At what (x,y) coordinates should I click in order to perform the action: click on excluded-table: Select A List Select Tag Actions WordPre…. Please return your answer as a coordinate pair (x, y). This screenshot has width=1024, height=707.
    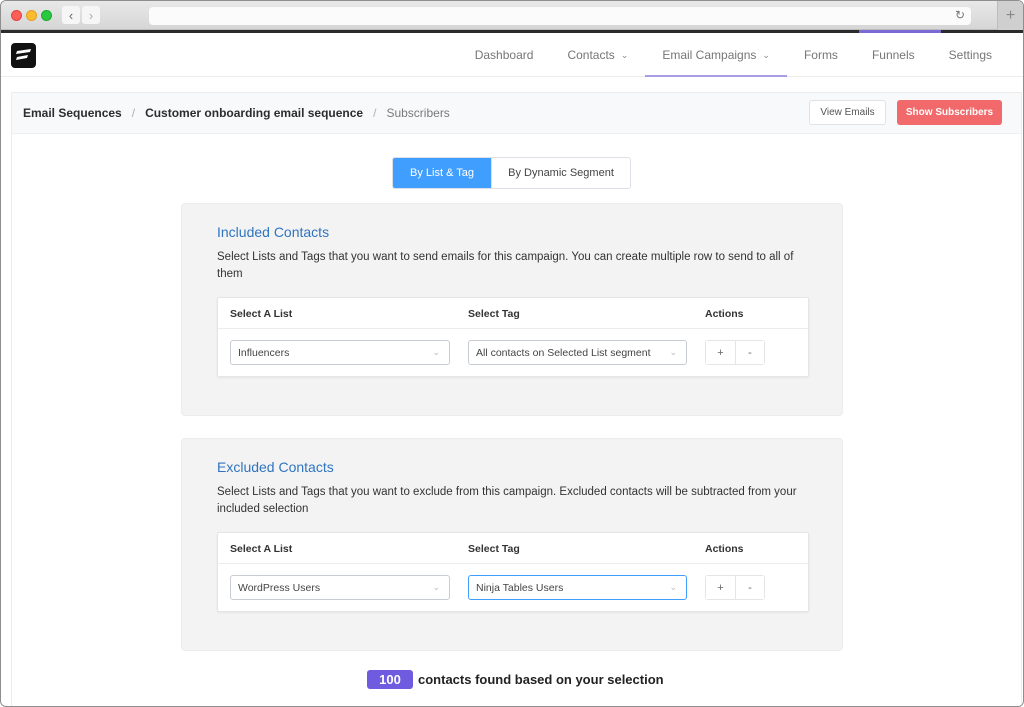
    Looking at the image, I should click on (513, 572).